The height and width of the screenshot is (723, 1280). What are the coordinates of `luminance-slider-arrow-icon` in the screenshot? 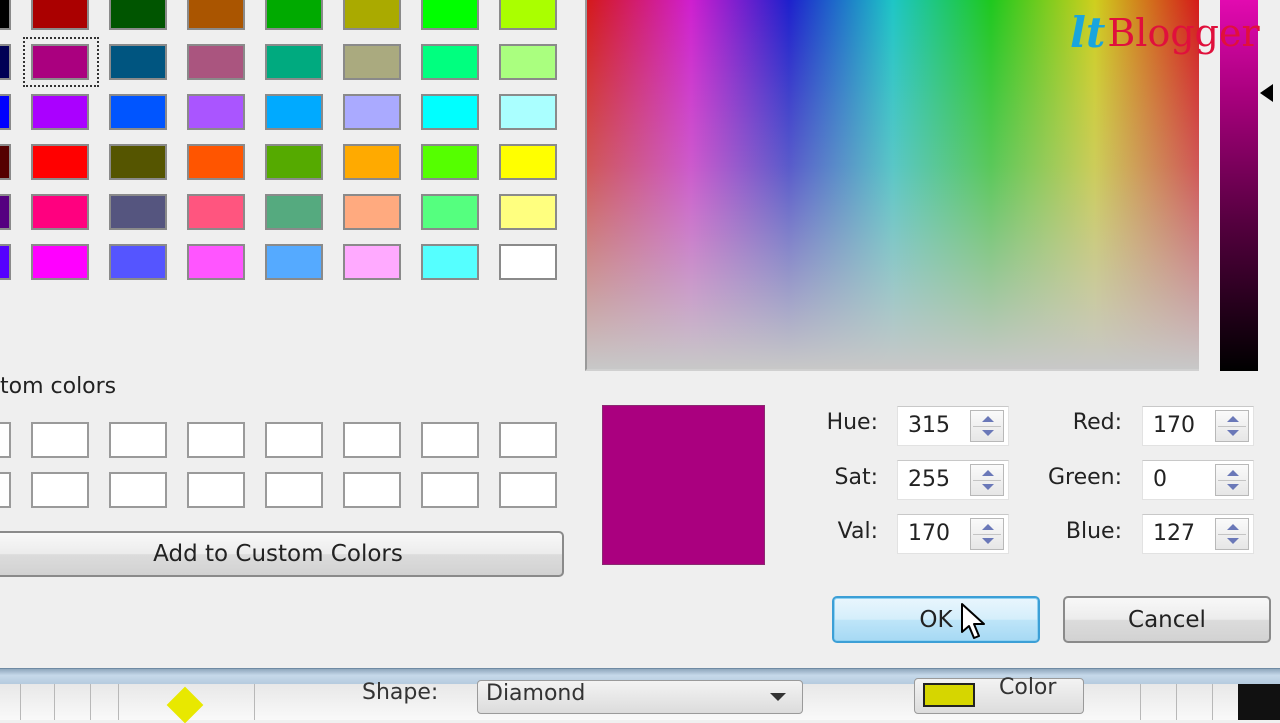 It's located at (1266, 93).